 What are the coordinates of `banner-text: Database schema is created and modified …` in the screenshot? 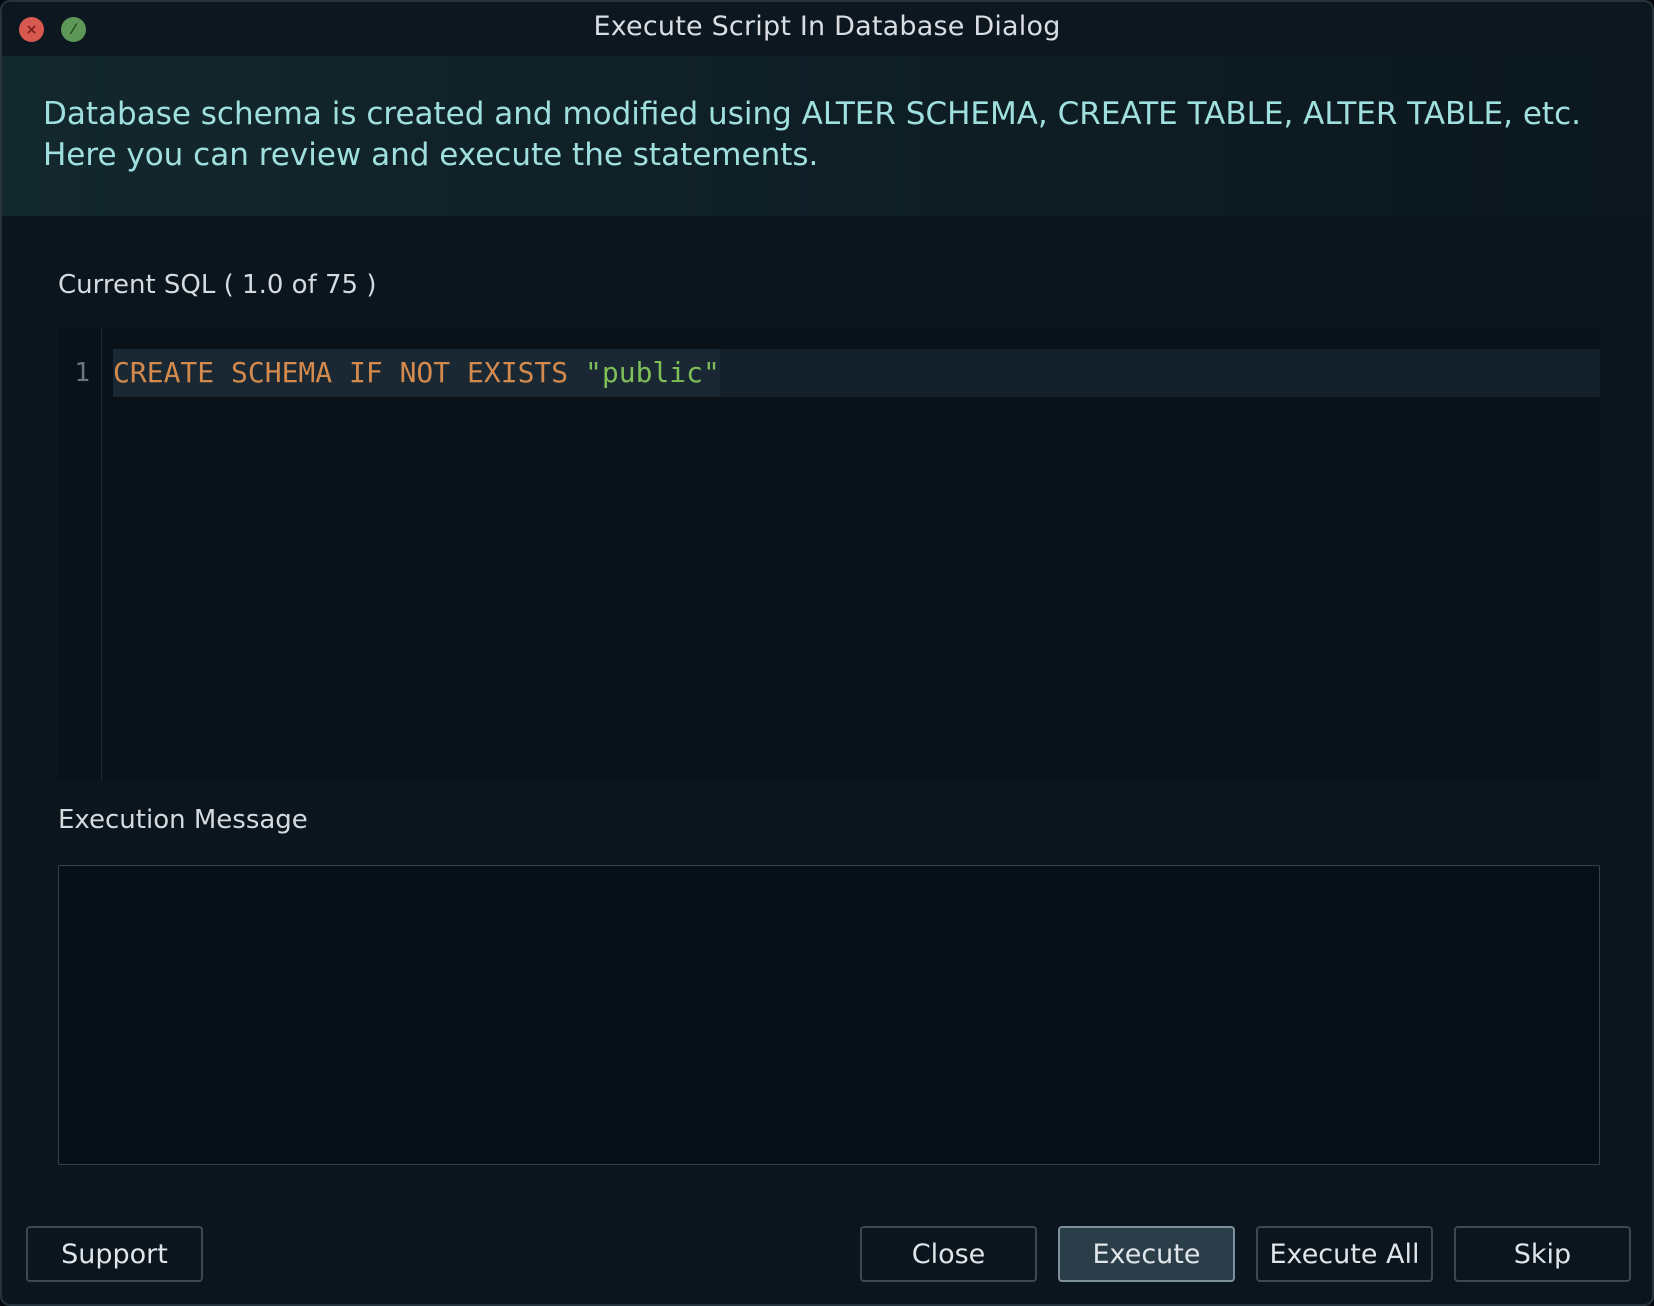 It's located at (812, 134).